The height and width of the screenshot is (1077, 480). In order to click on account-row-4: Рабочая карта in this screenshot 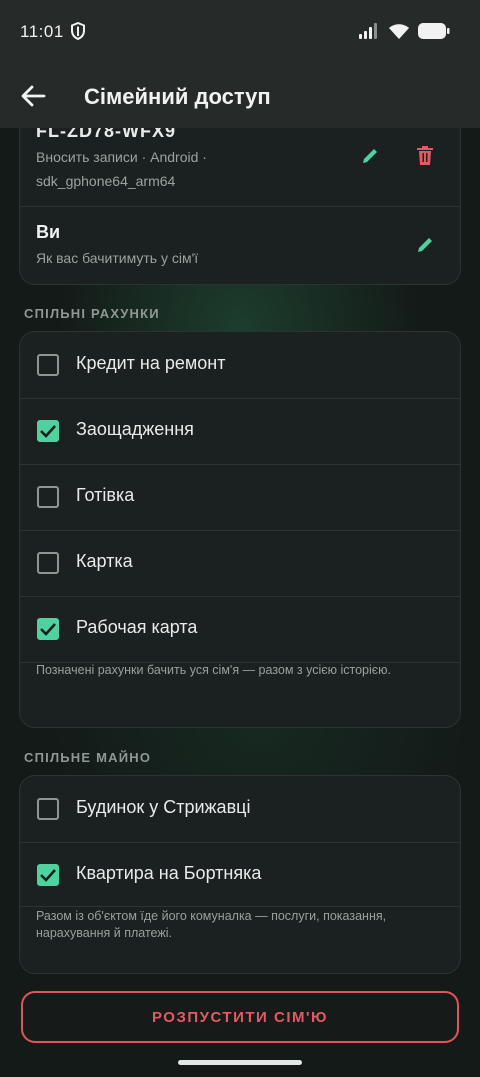, I will do `click(240, 629)`.